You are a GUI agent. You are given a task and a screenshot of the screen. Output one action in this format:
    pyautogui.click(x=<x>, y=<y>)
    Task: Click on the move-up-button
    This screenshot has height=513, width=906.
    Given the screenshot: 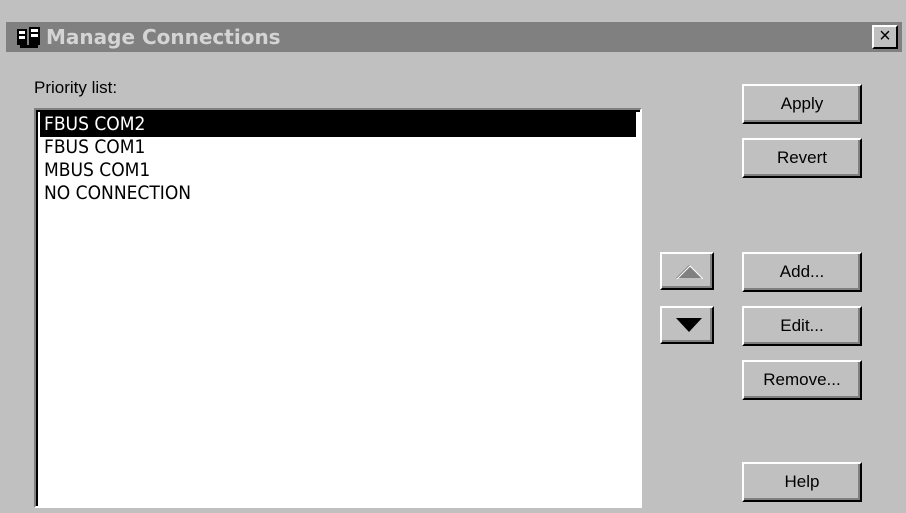 What is the action you would take?
    pyautogui.click(x=687, y=271)
    